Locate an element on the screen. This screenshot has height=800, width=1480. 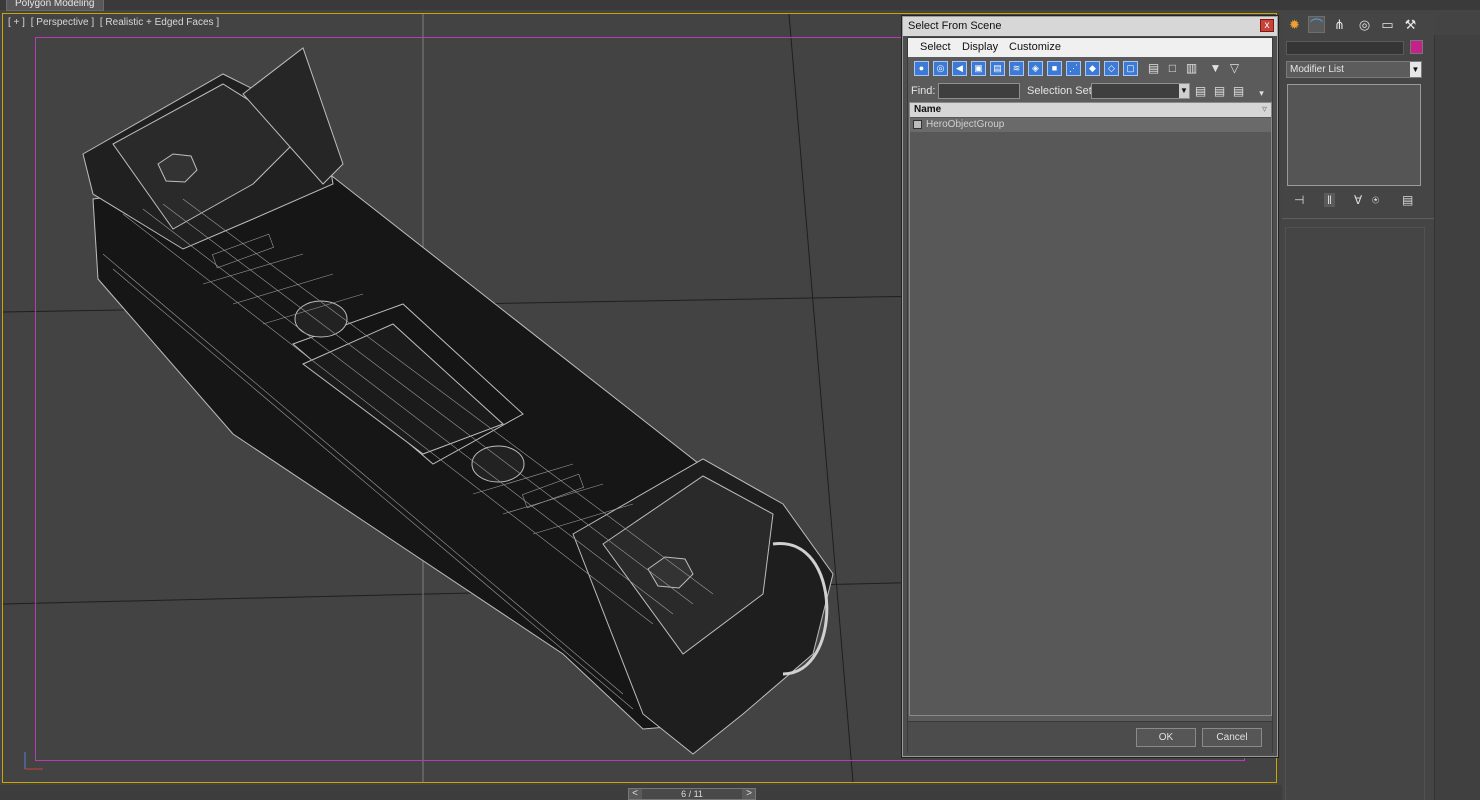
remove-from-selection-set-icon: ▤ is located at coordinates (1238, 91).